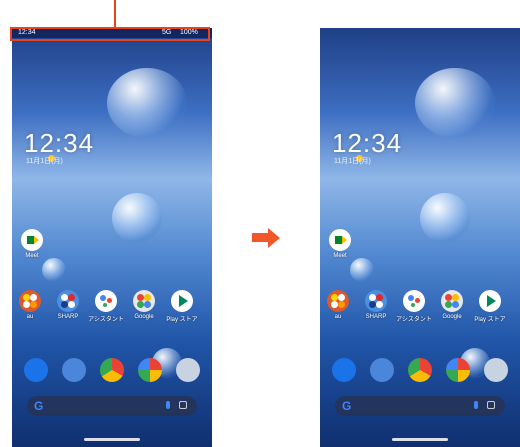 This screenshot has height=447, width=520. What do you see at coordinates (110, 34) in the screenshot?
I see `status-bar-highlight` at bounding box center [110, 34].